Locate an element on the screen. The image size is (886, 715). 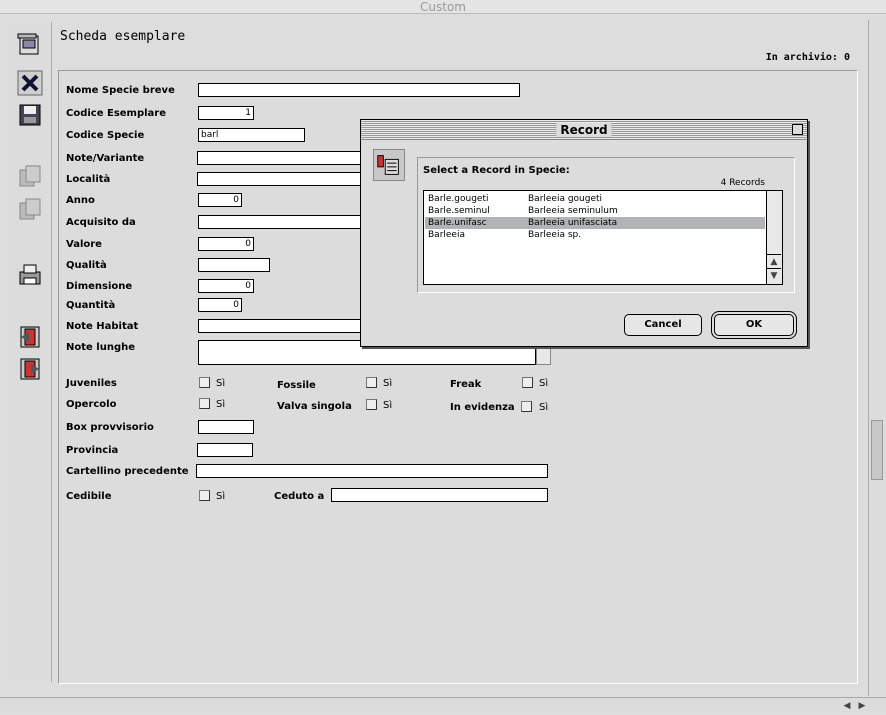
box-provvisorio-field is located at coordinates (226, 427).